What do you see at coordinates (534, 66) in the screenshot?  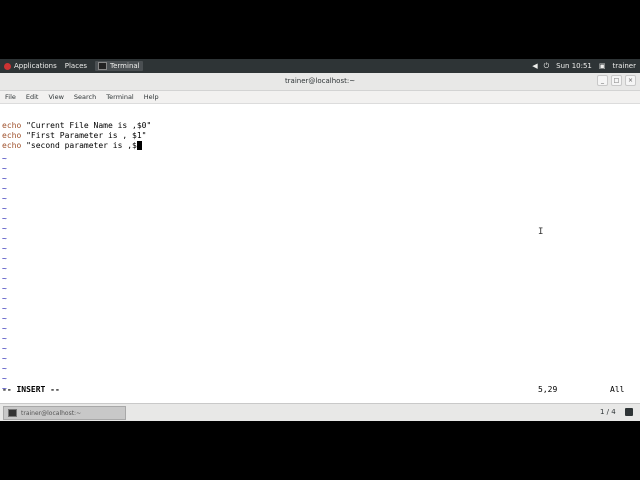 I see `volume-icon: ◀` at bounding box center [534, 66].